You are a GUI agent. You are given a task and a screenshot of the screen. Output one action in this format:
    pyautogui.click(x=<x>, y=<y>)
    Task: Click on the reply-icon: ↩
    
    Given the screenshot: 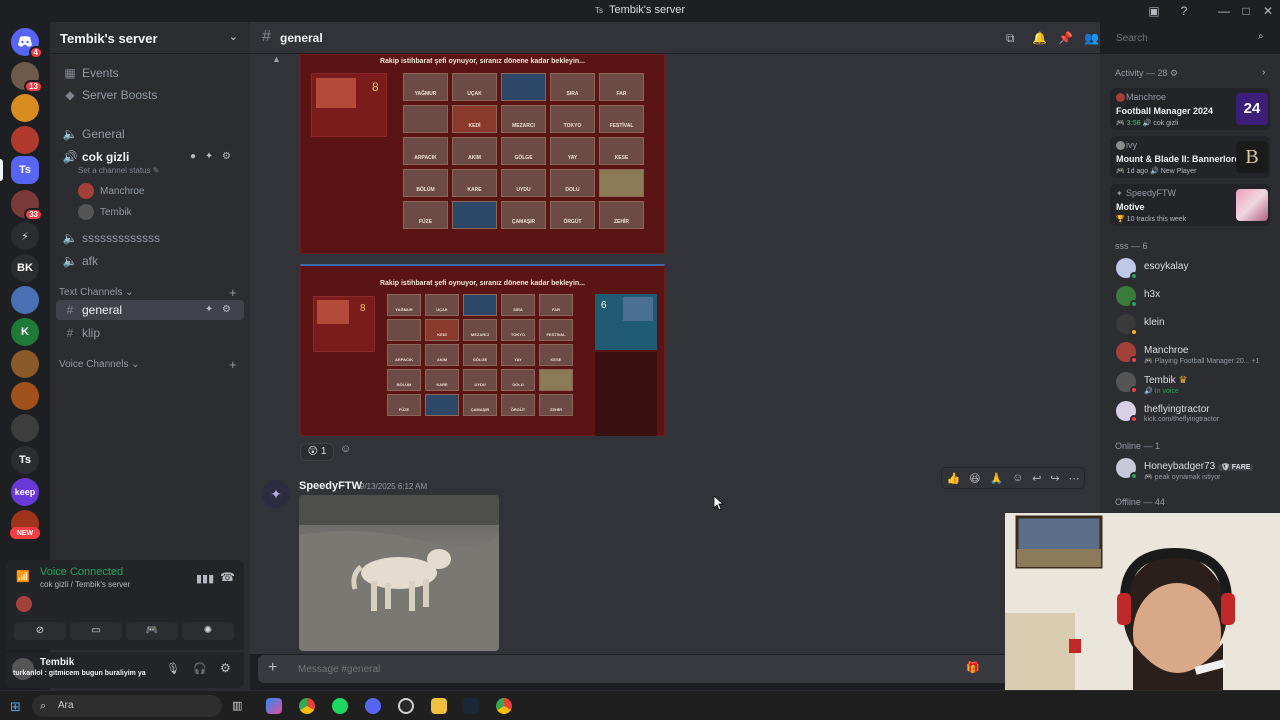 What is the action you would take?
    pyautogui.click(x=1036, y=478)
    